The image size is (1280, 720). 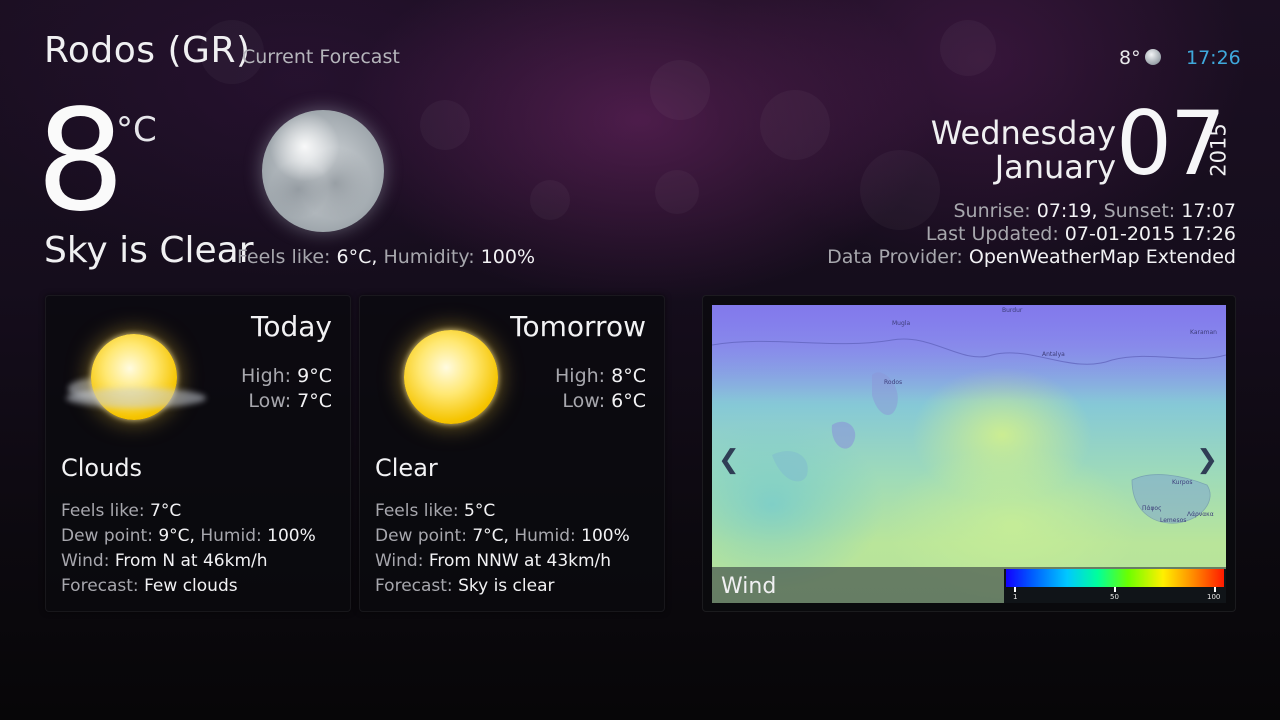 What do you see at coordinates (321, 57) in the screenshot?
I see `page-subtitle: Current Forecast` at bounding box center [321, 57].